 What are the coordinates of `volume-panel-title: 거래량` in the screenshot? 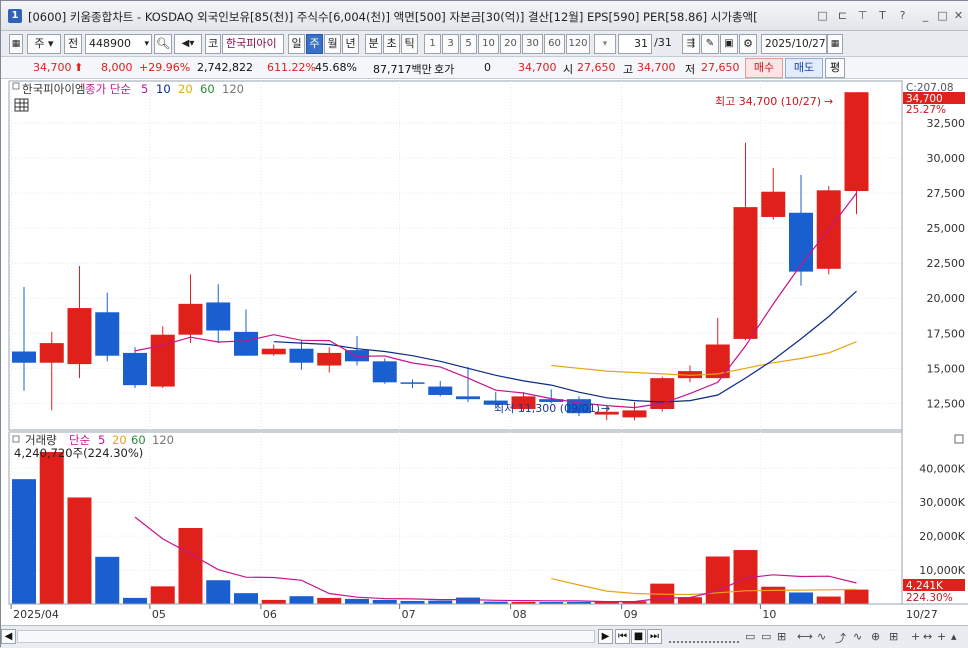 It's located at (41, 440).